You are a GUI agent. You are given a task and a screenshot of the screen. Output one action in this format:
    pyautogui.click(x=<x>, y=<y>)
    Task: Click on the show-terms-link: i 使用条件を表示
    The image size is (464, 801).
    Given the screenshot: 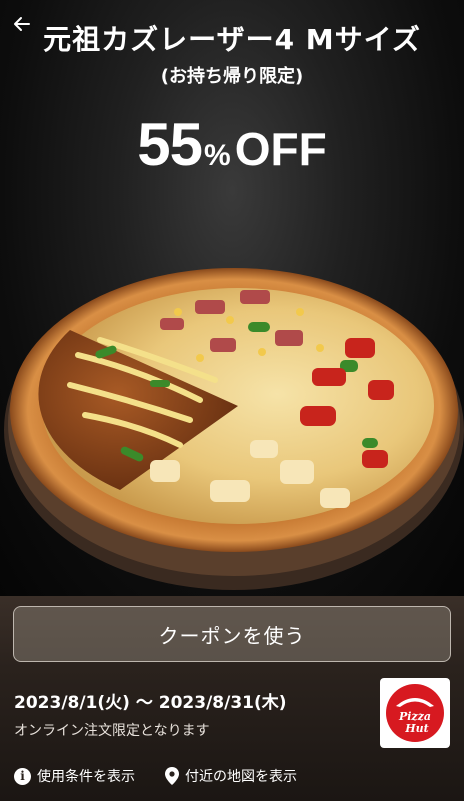 What is the action you would take?
    pyautogui.click(x=74, y=776)
    